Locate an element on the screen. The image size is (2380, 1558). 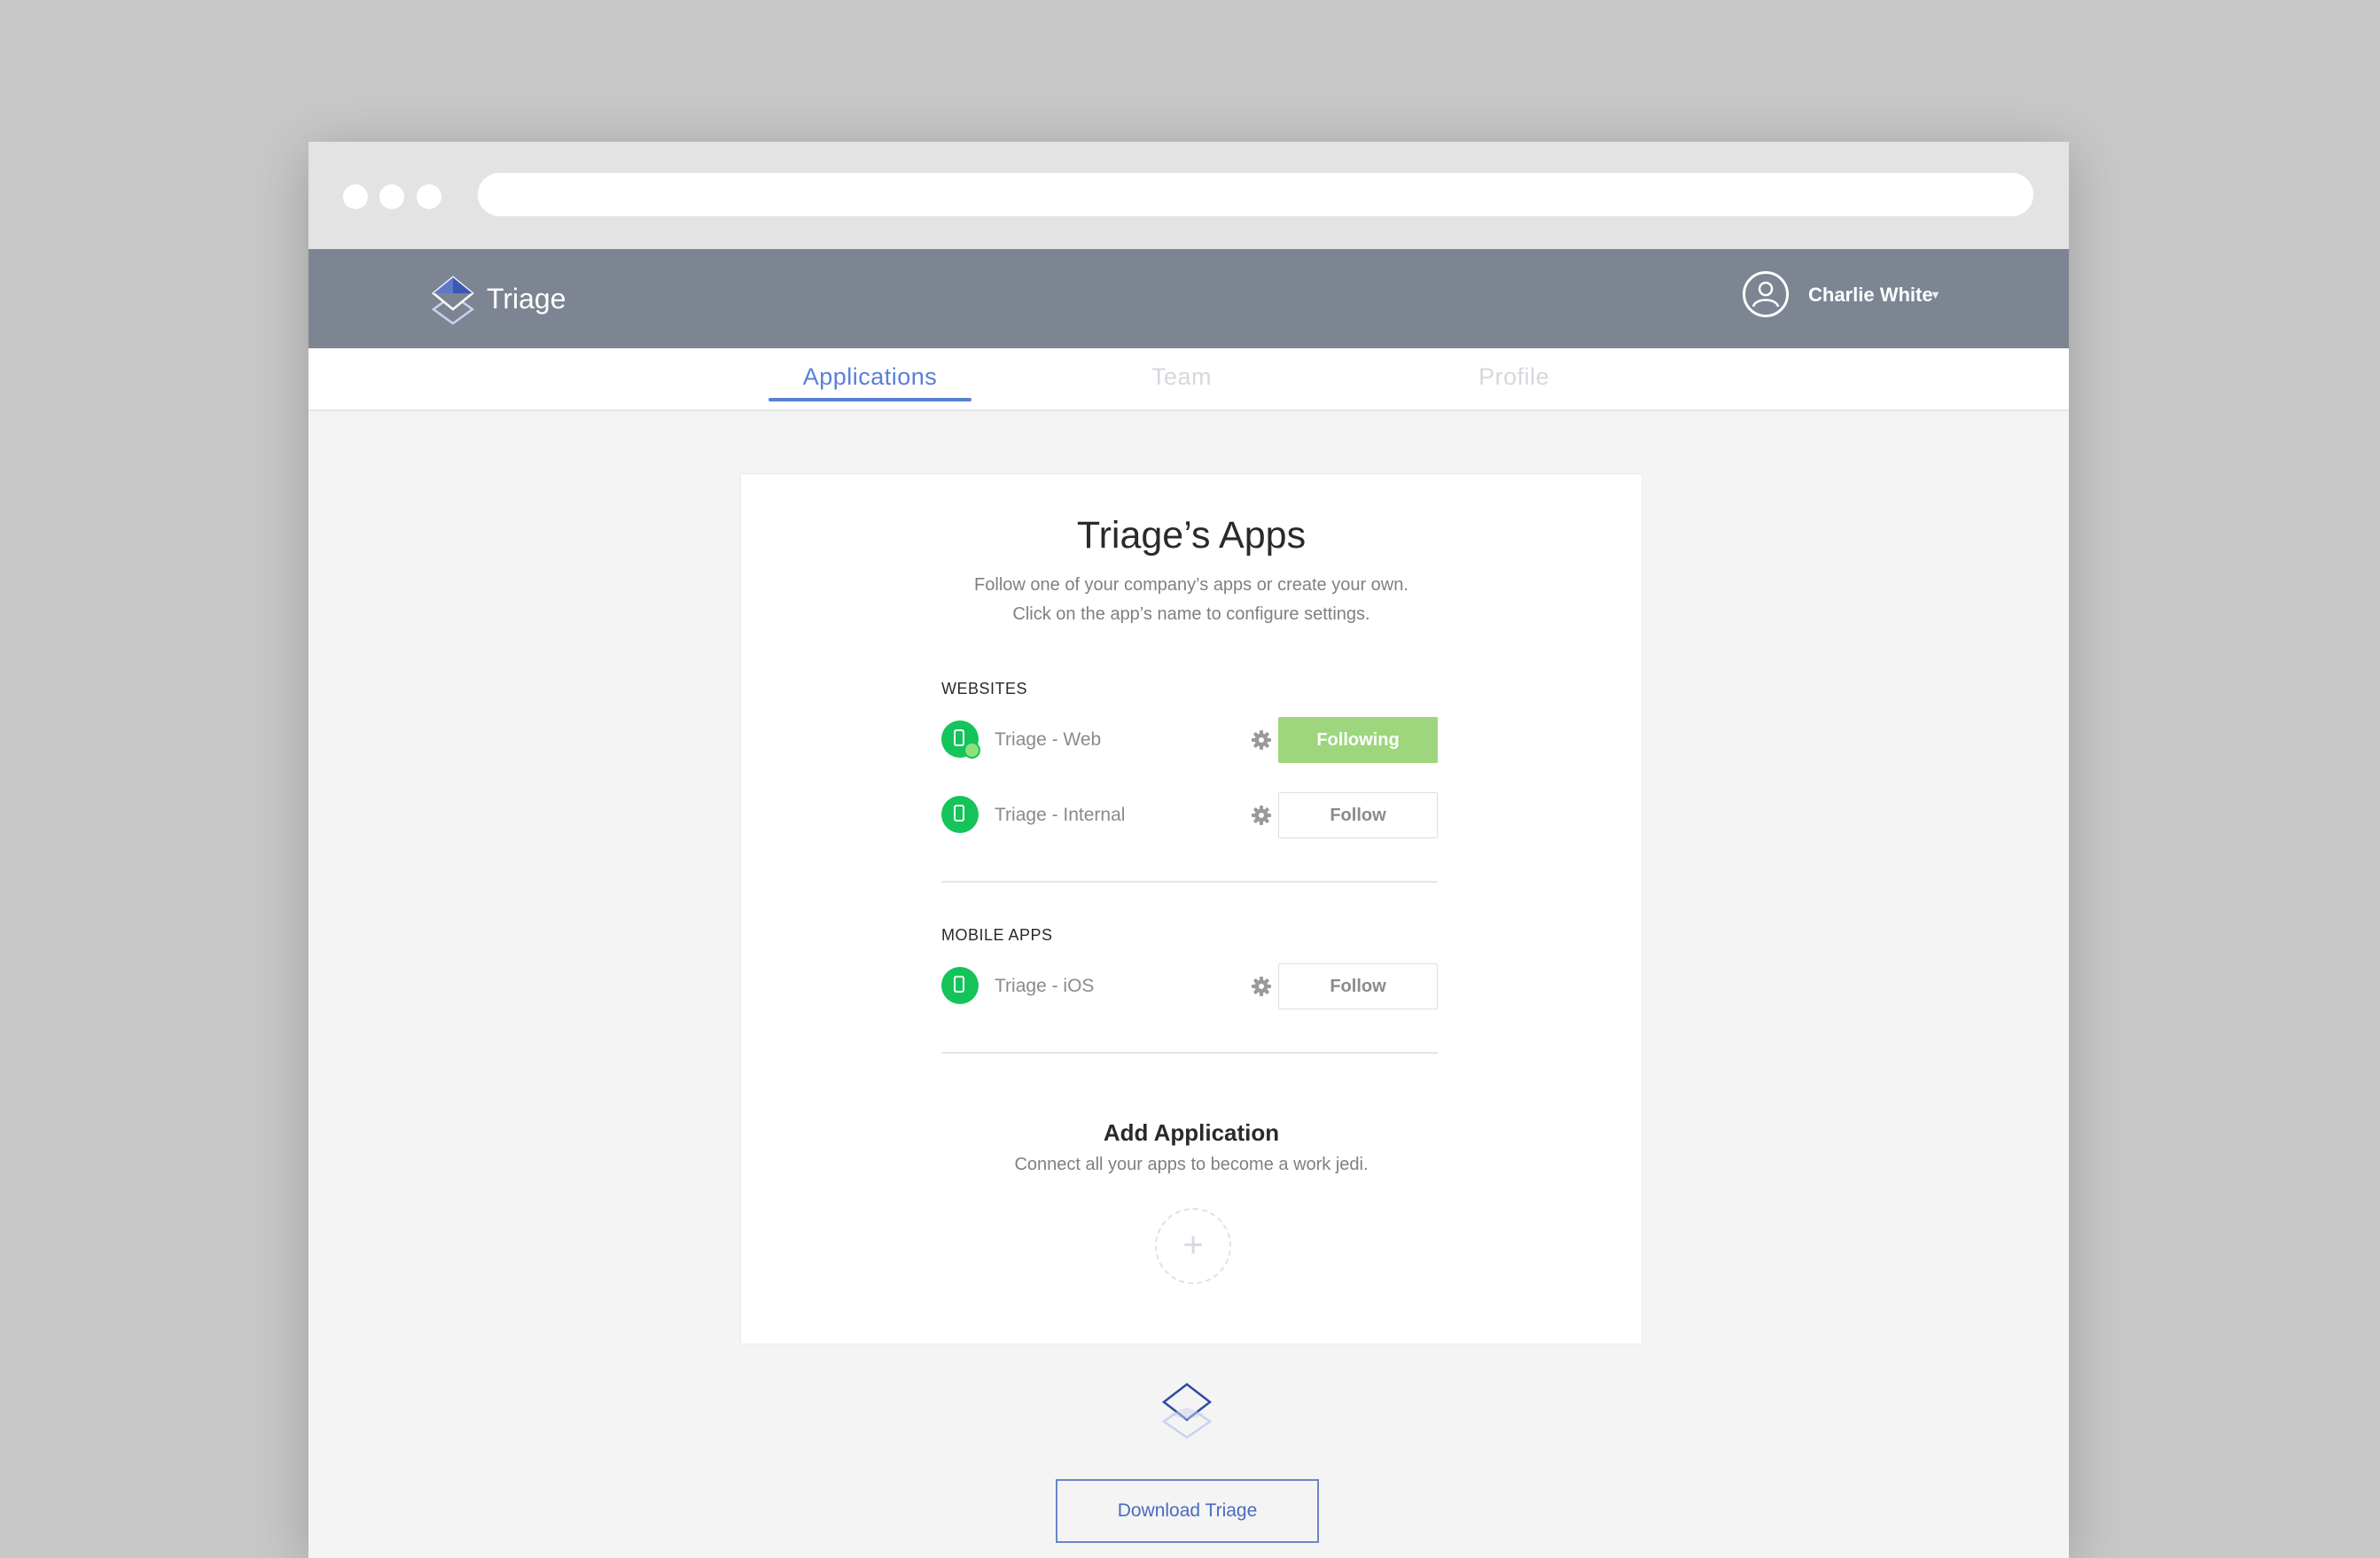
user-icon is located at coordinates (1766, 294).